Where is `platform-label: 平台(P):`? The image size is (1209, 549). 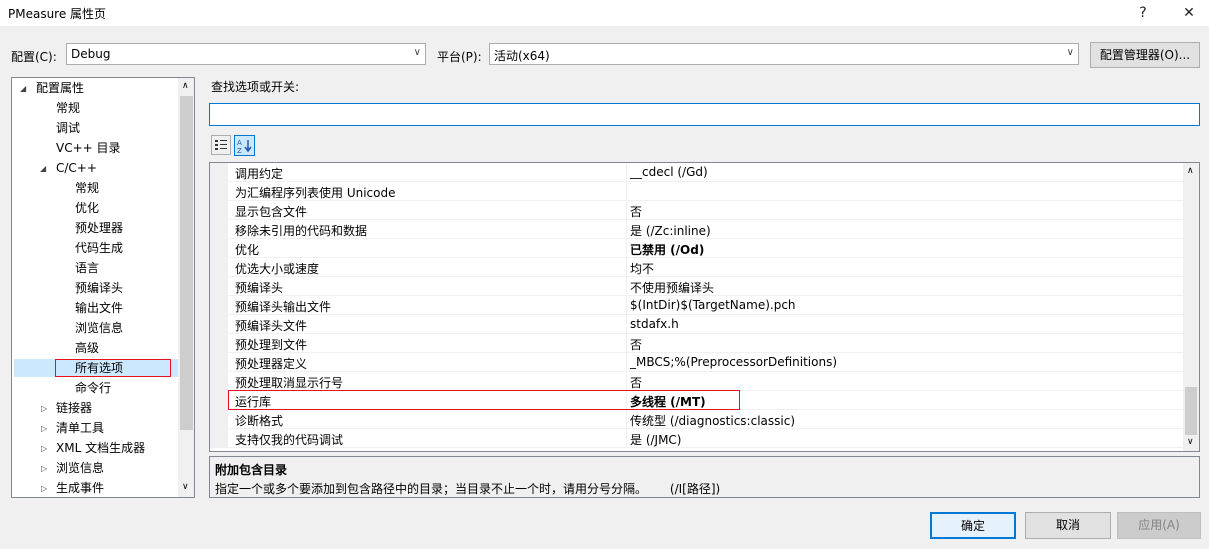 platform-label: 平台(P): is located at coordinates (459, 57).